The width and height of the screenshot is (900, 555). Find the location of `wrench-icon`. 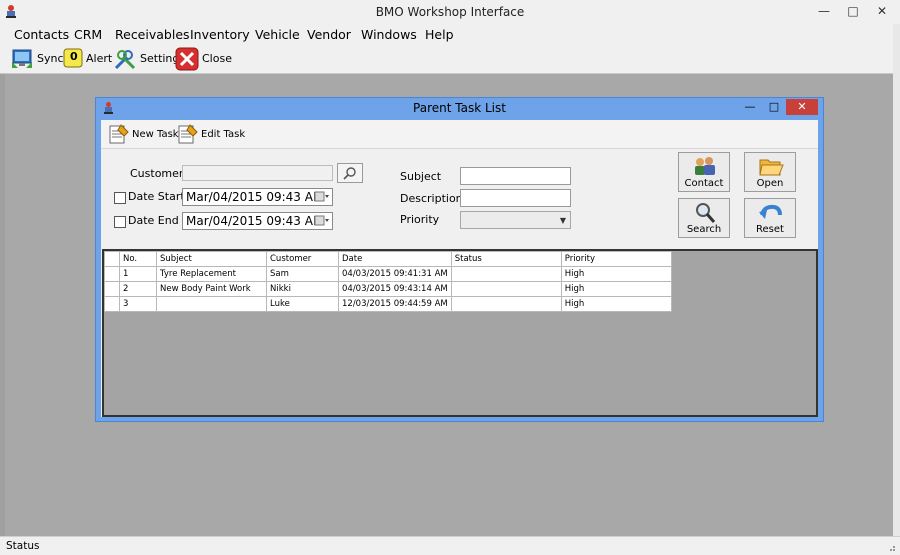

wrench-icon is located at coordinates (125, 59).